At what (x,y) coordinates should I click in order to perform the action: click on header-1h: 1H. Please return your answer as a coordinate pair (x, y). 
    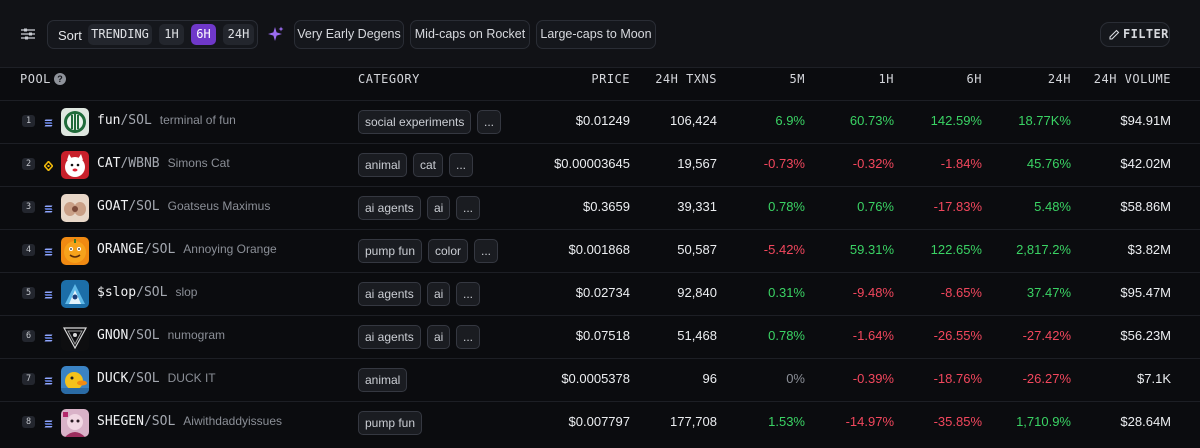
    Looking at the image, I should click on (886, 79).